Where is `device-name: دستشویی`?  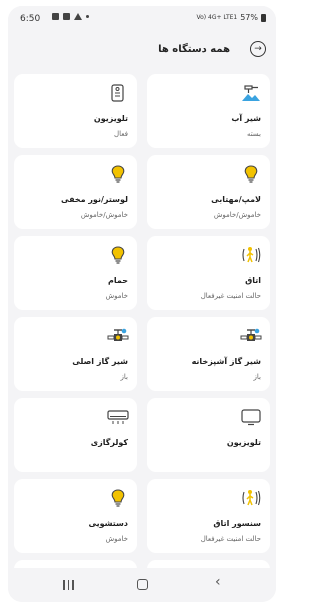 device-name: دستشویی is located at coordinates (108, 523).